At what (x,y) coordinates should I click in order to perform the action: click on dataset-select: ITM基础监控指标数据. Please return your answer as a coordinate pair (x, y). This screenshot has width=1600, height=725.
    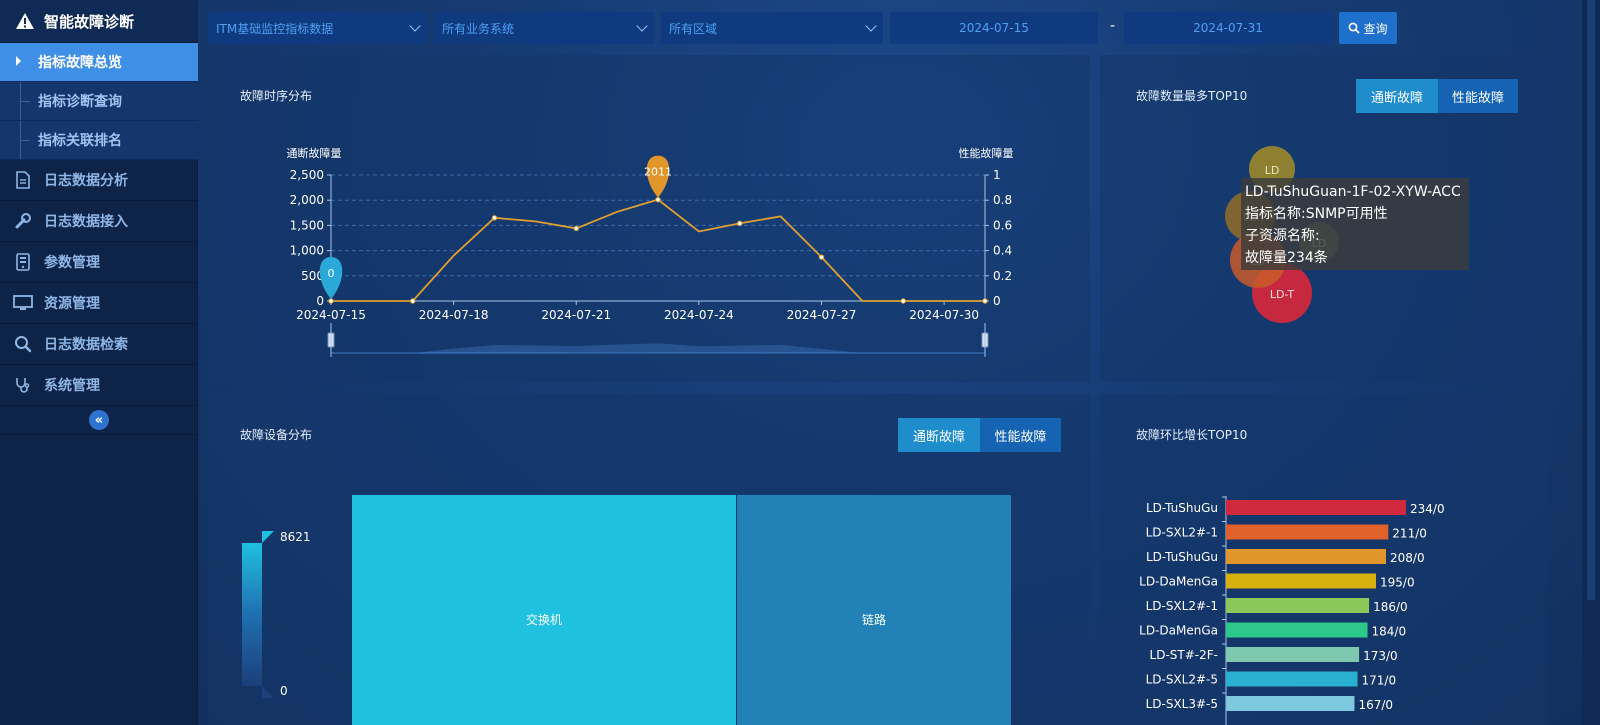
    Looking at the image, I should click on (317, 28).